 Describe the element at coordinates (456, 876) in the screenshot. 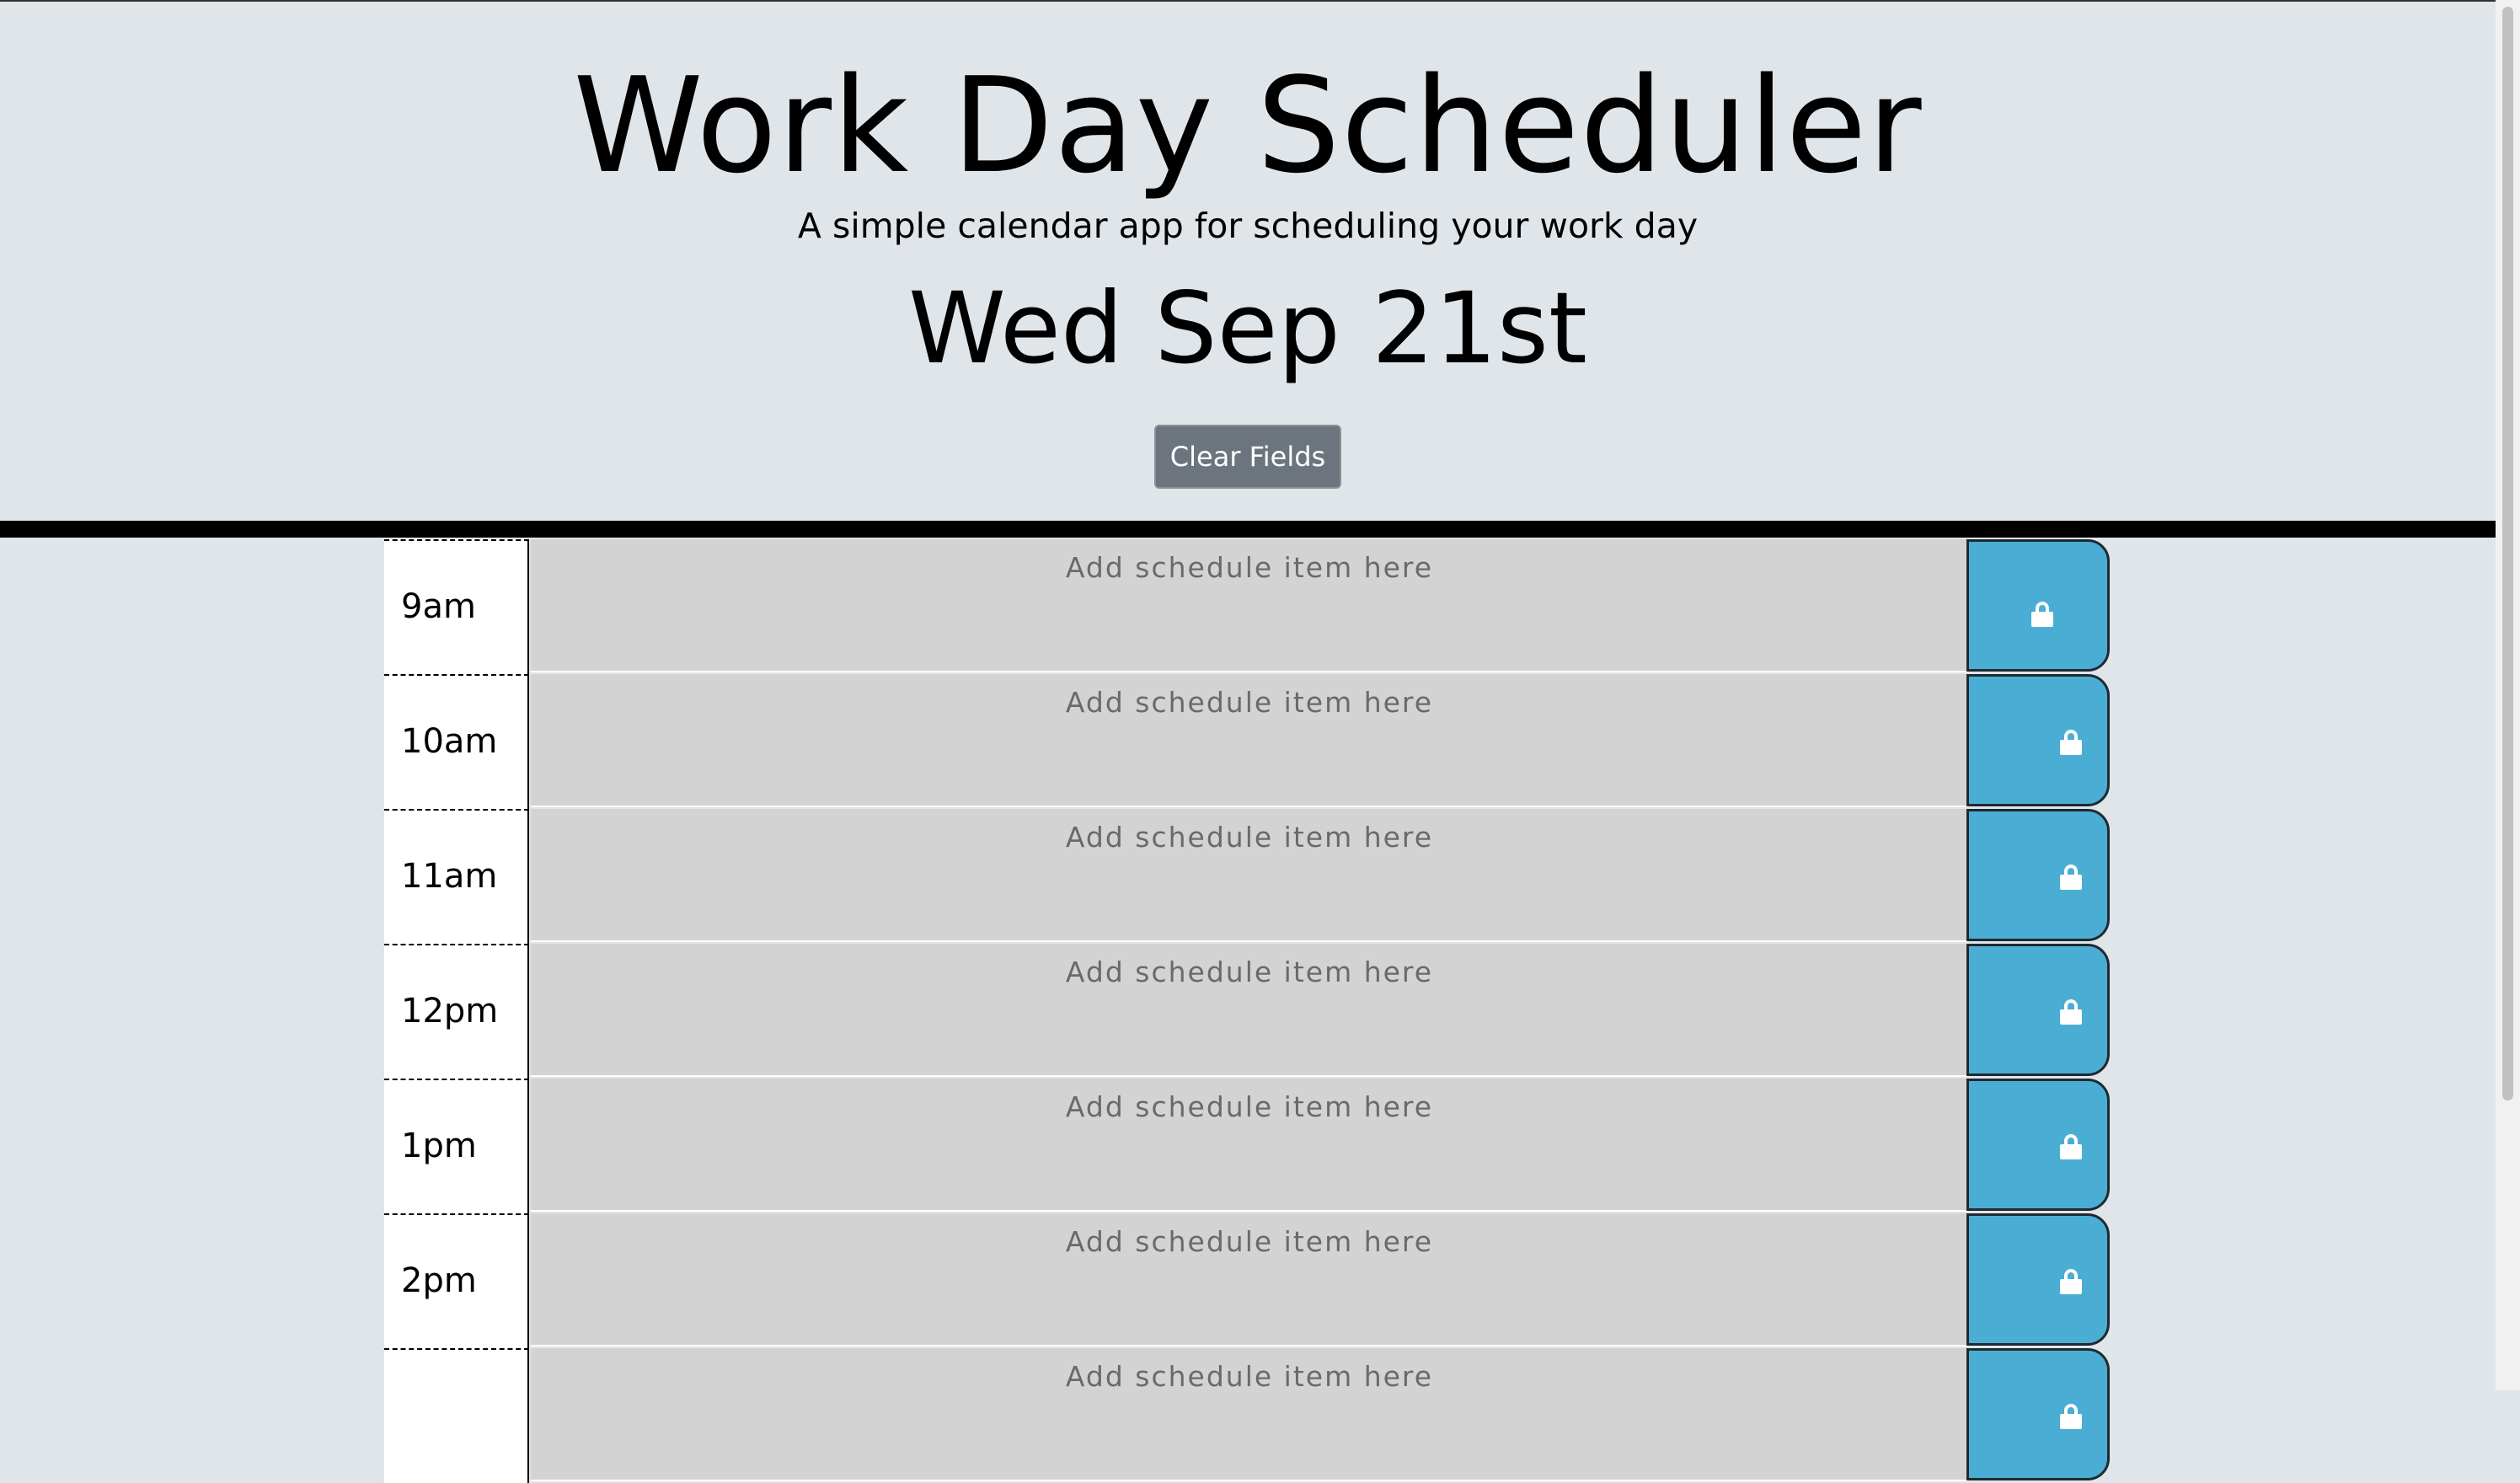

I see `hour-label: 11am` at that location.